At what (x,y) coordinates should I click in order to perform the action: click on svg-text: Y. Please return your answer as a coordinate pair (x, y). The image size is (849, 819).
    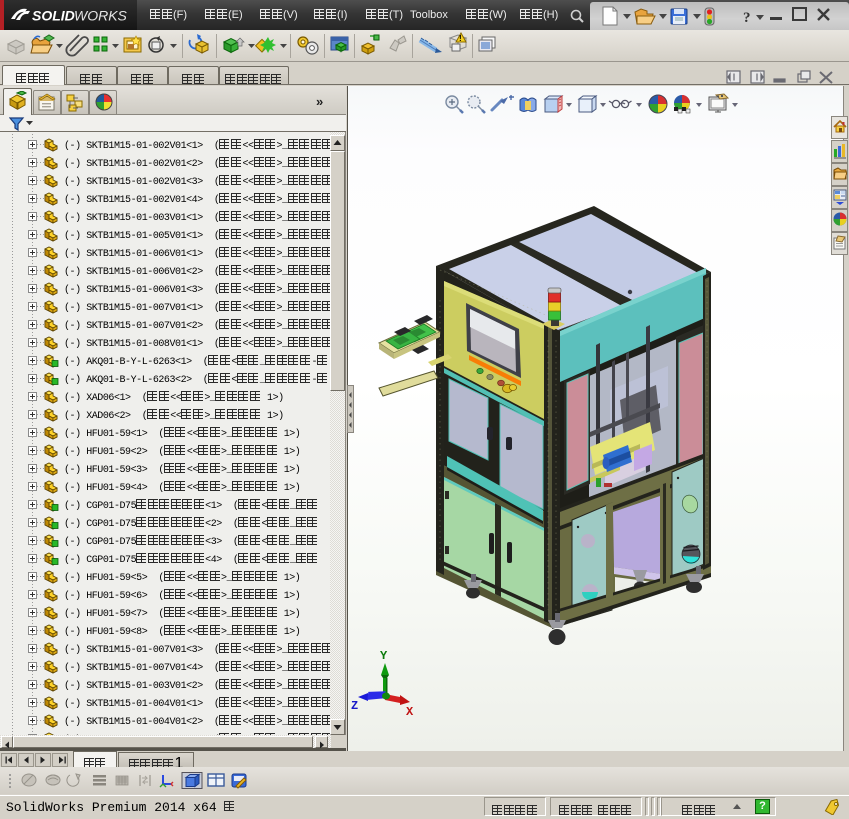
    Looking at the image, I should click on (384, 656).